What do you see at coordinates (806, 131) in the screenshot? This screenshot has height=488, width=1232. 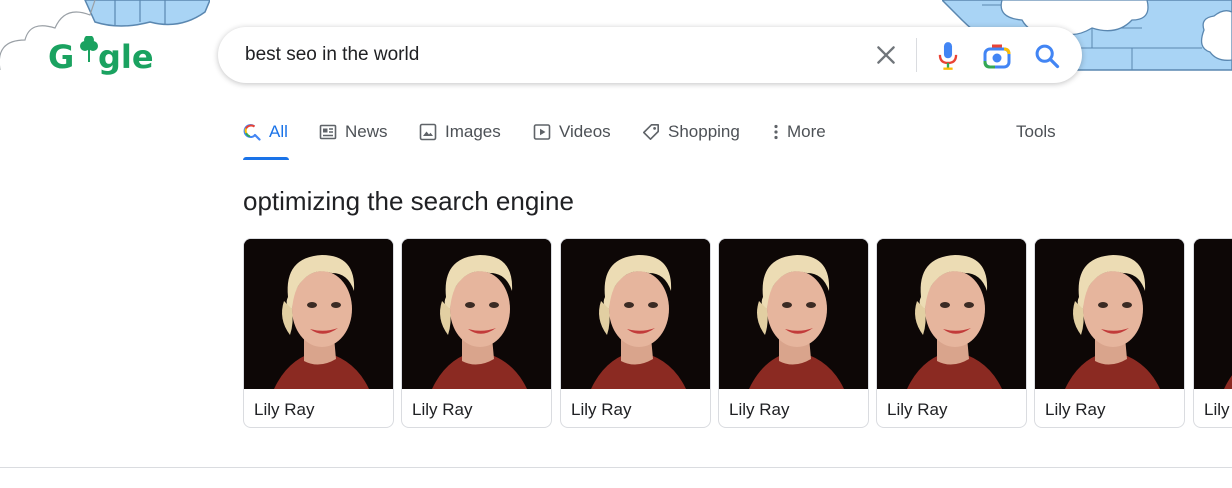 I see `tab-label: More` at bounding box center [806, 131].